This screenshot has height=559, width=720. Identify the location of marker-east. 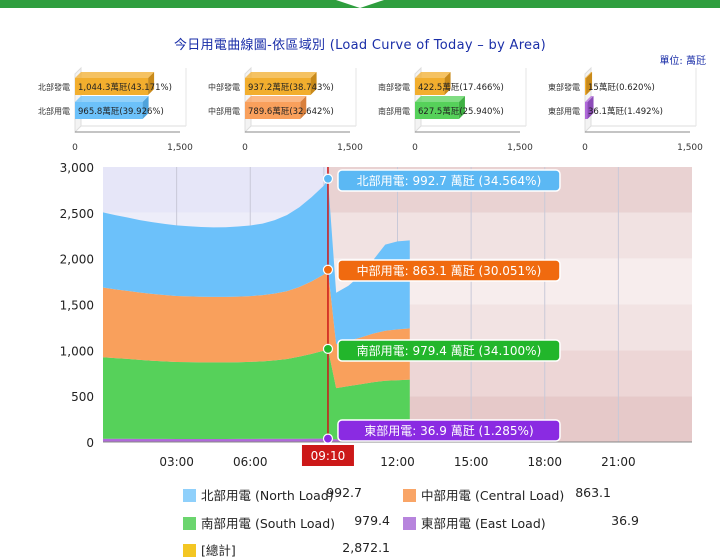
(328, 438).